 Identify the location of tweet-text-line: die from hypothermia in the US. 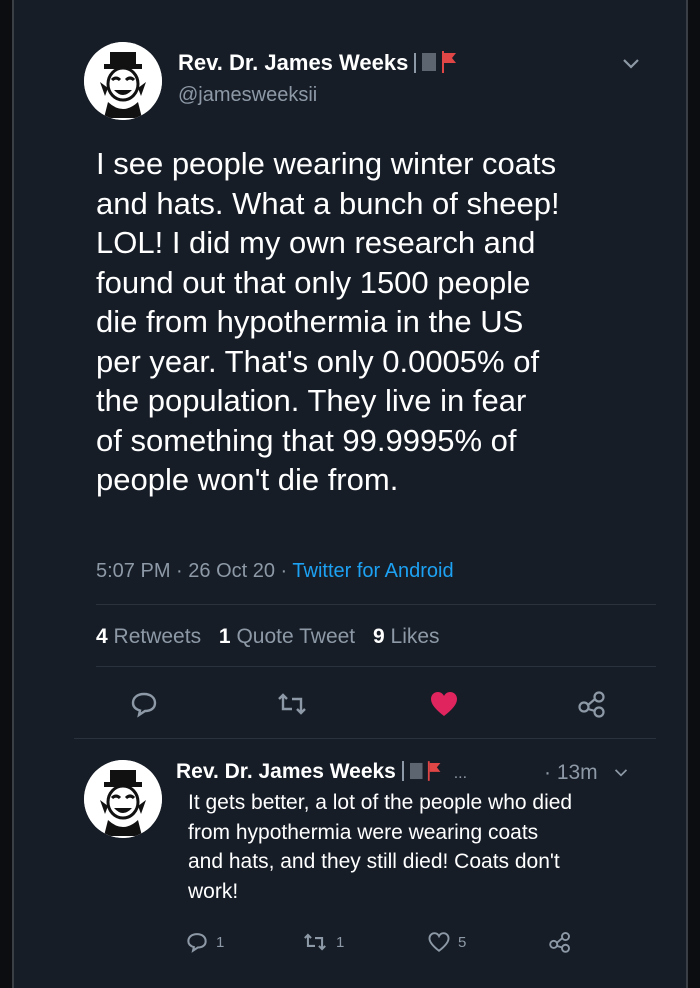
(310, 321).